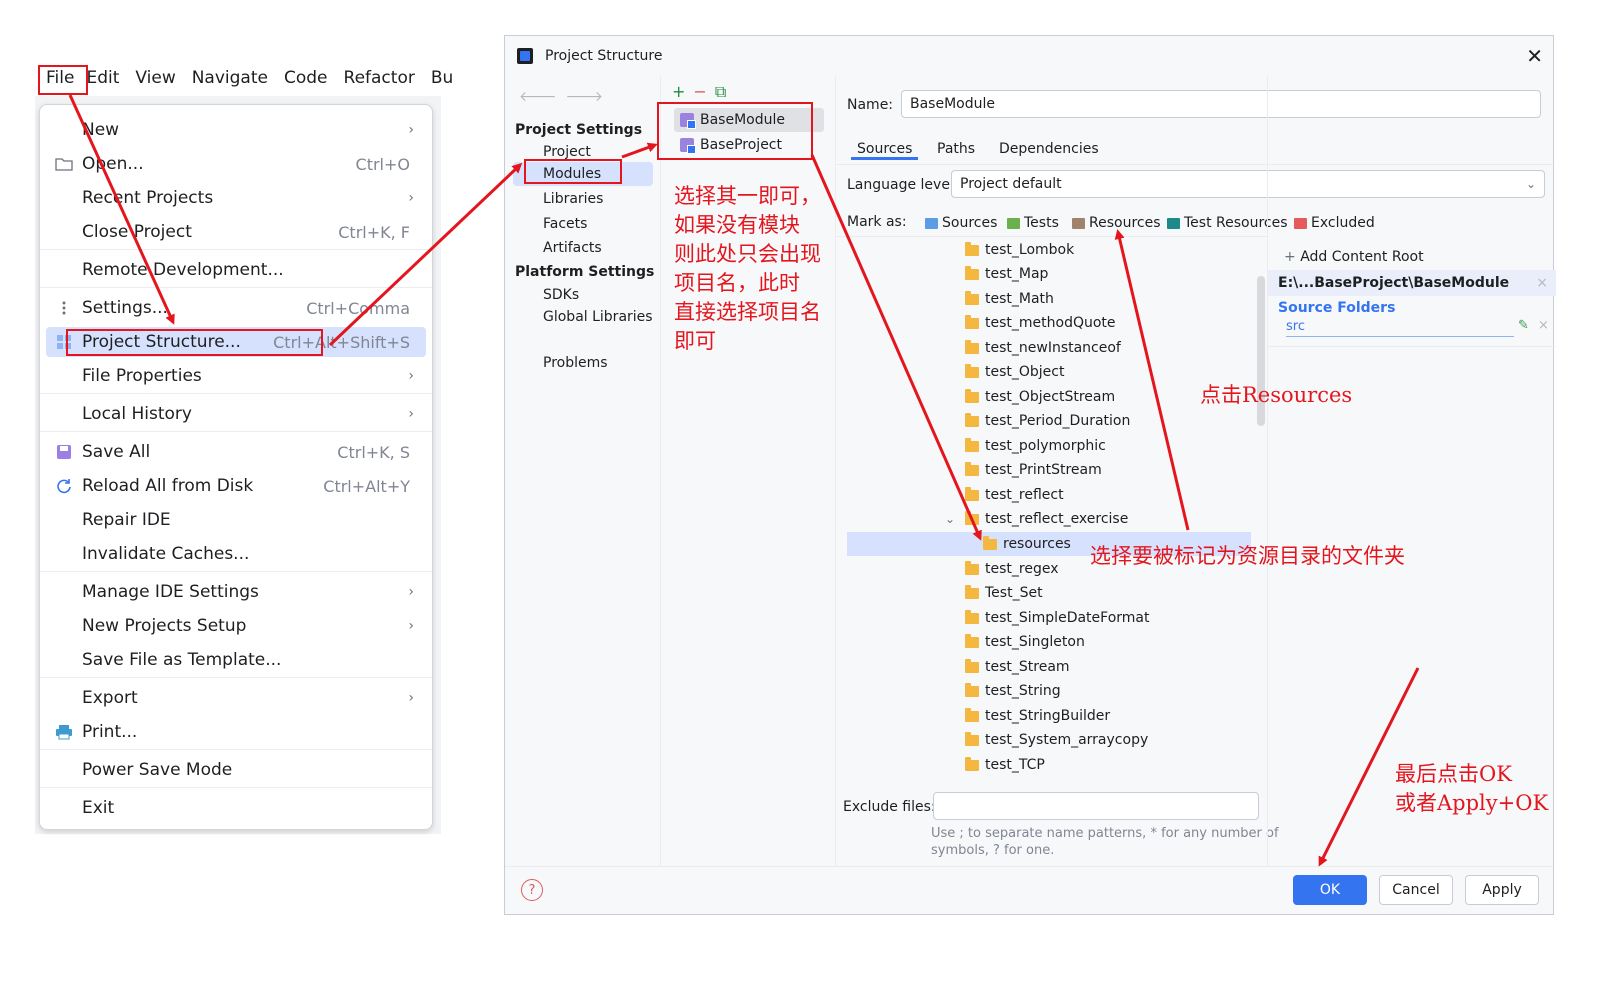  Describe the element at coordinates (1052, 765) in the screenshot. I see `tree-row: test_TCP` at that location.